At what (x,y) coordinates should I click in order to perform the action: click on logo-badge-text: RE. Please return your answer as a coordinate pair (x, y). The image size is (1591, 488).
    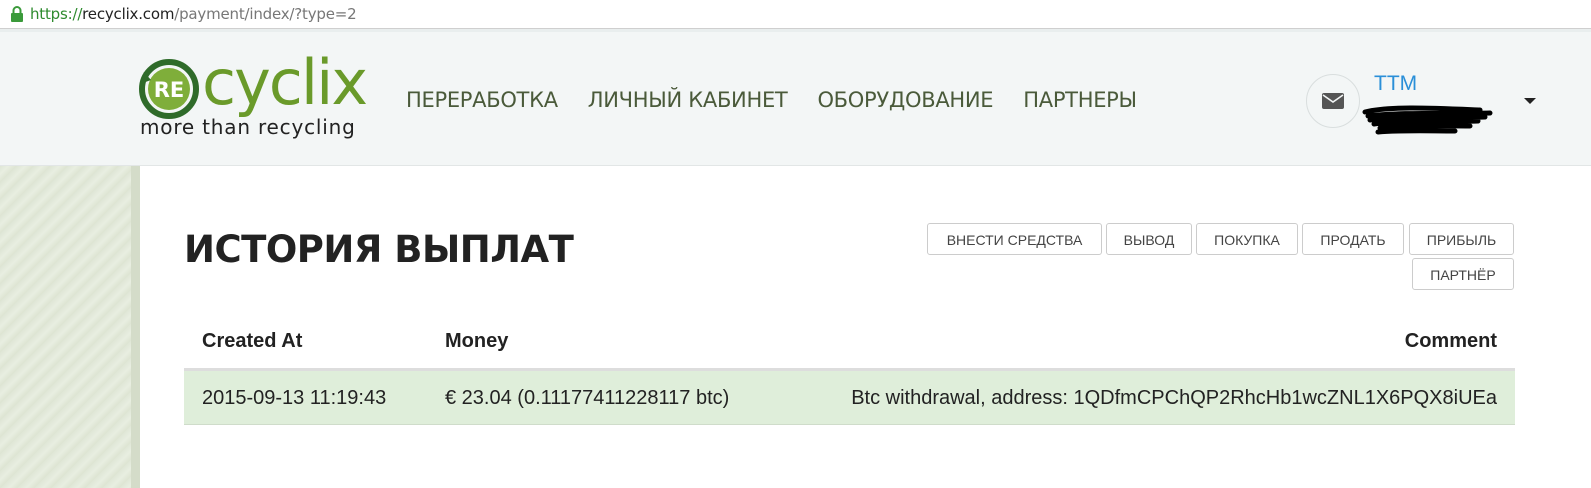
    Looking at the image, I should click on (169, 90).